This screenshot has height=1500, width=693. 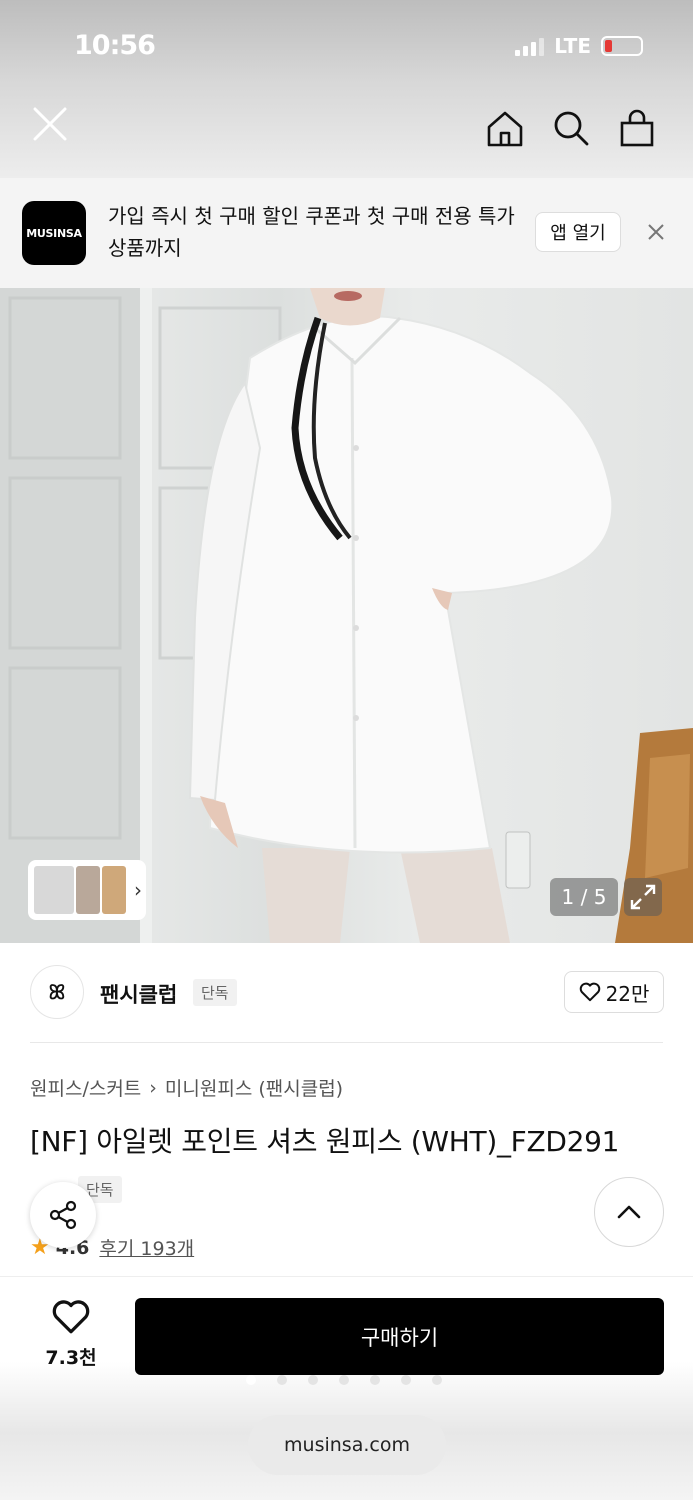 I want to click on breadcrumb: 원피스/스커트 › 미니원피스 (팬시클럽), so click(x=186, y=1087).